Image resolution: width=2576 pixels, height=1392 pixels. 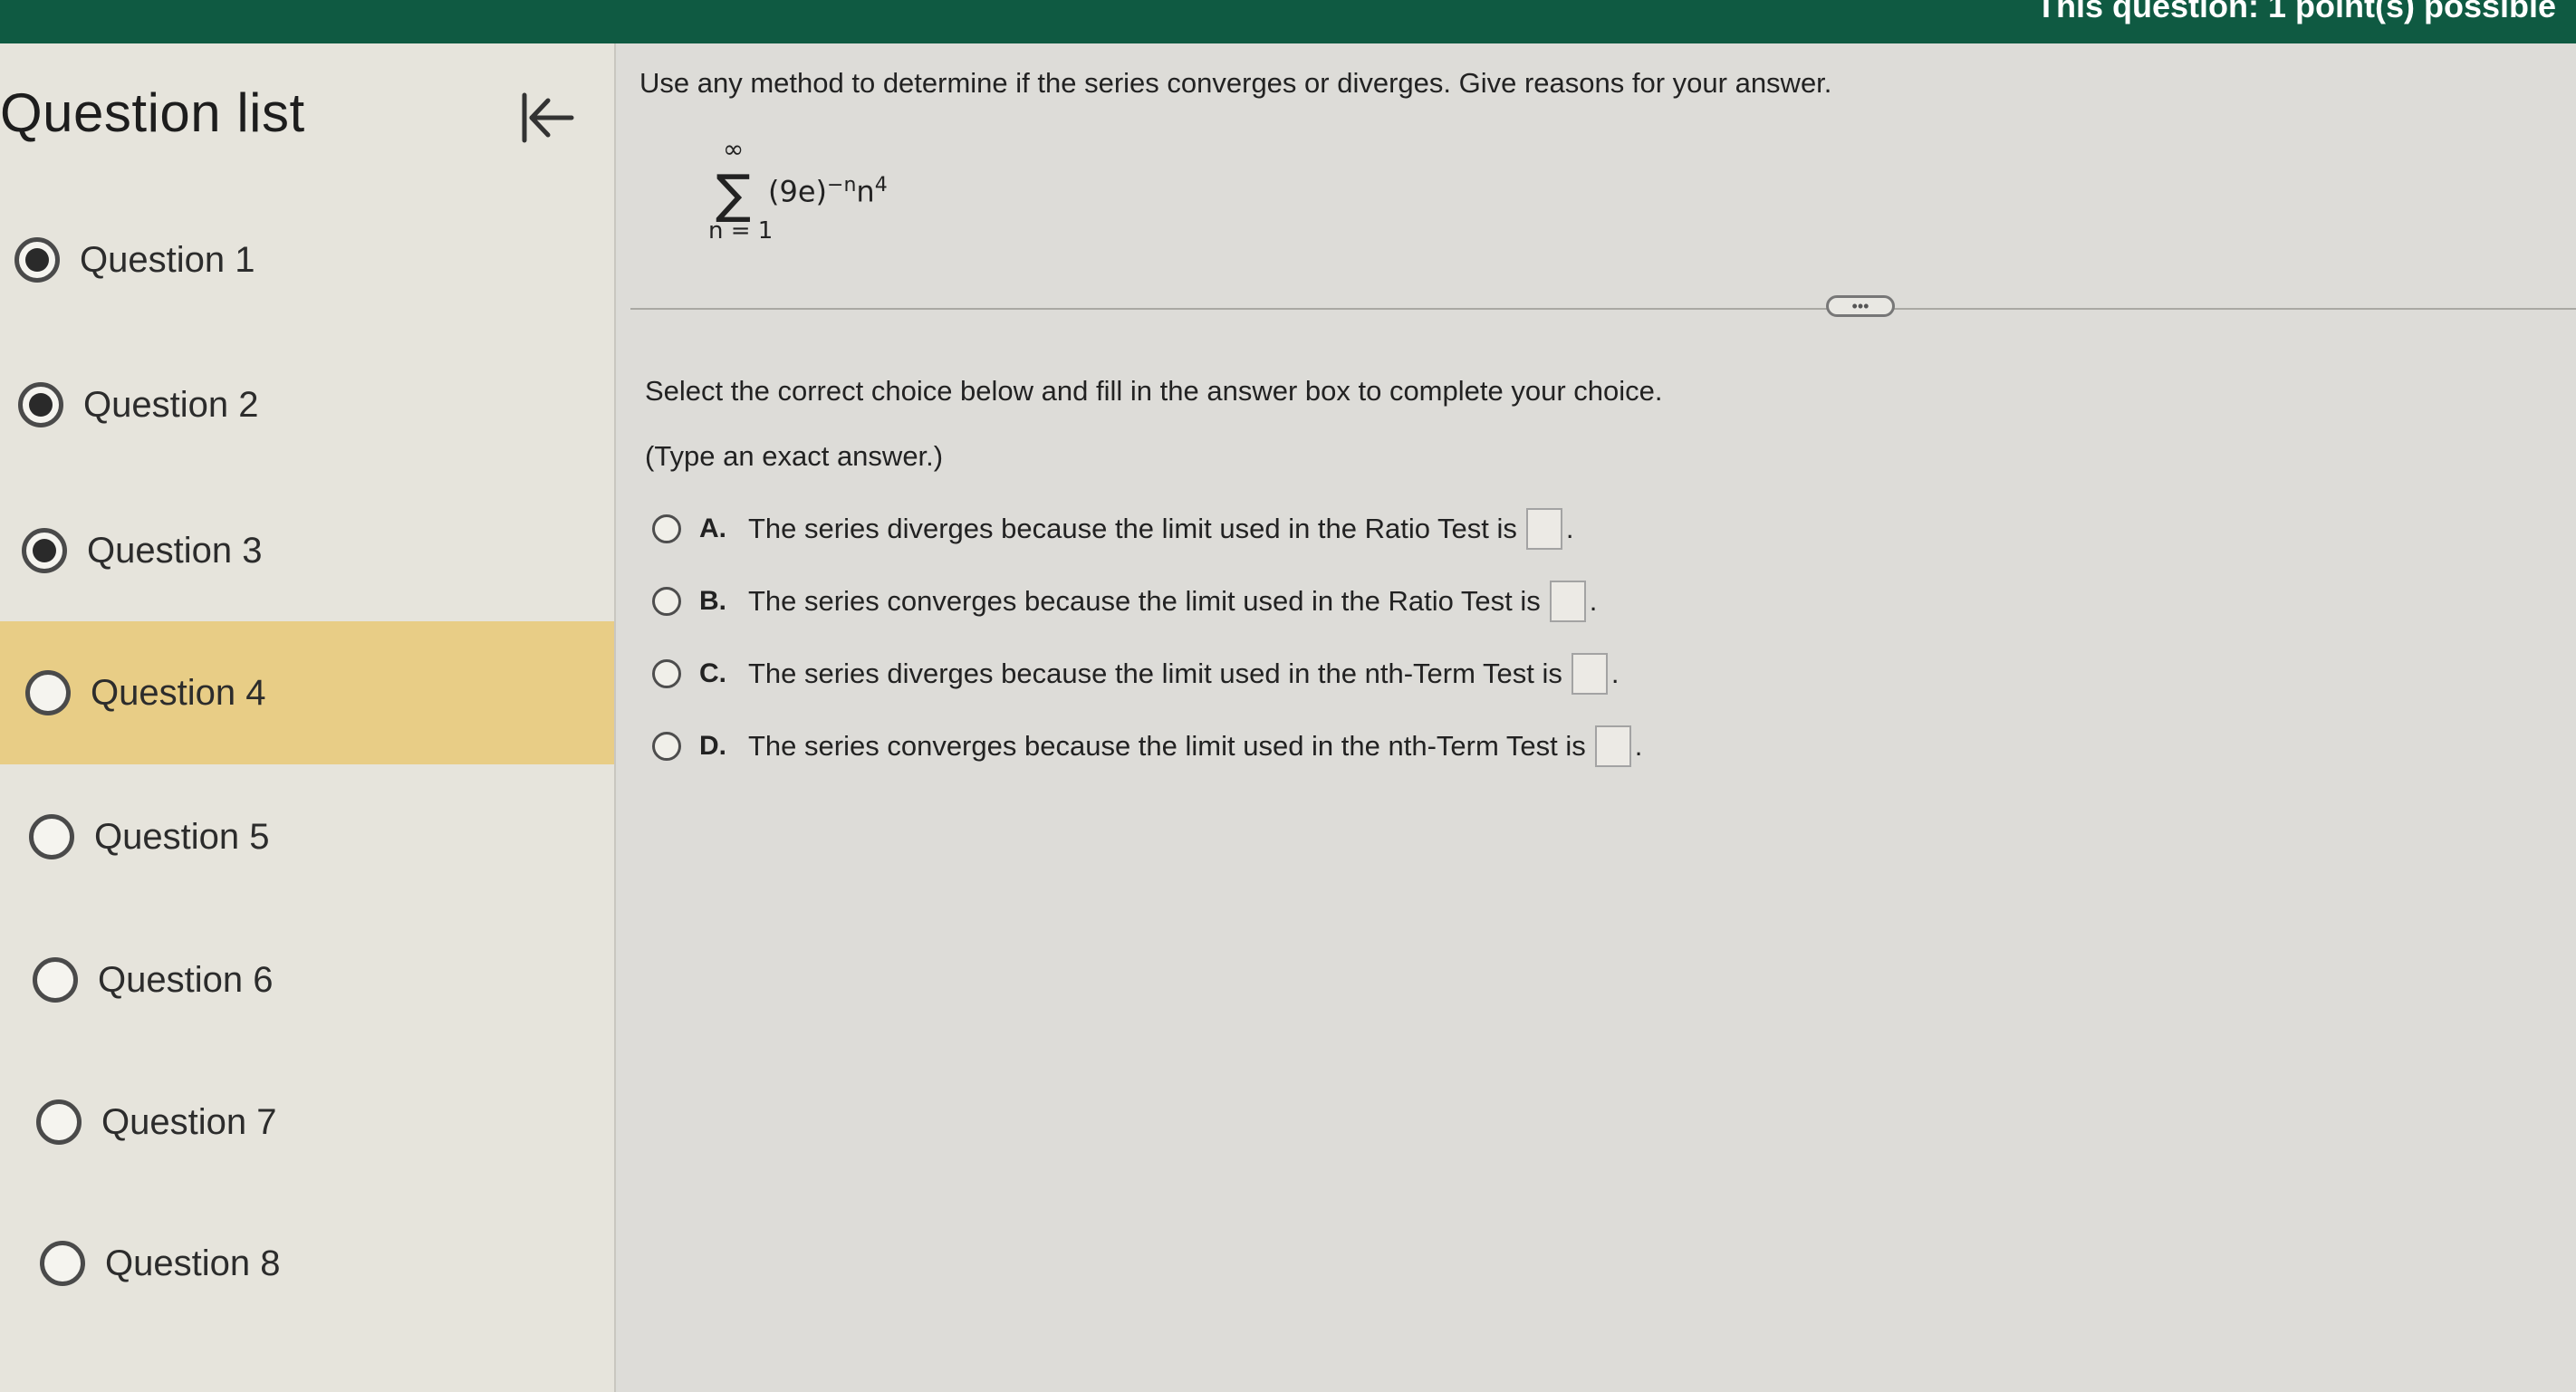 What do you see at coordinates (734, 149) in the screenshot?
I see `series-upper-limit: ∞` at bounding box center [734, 149].